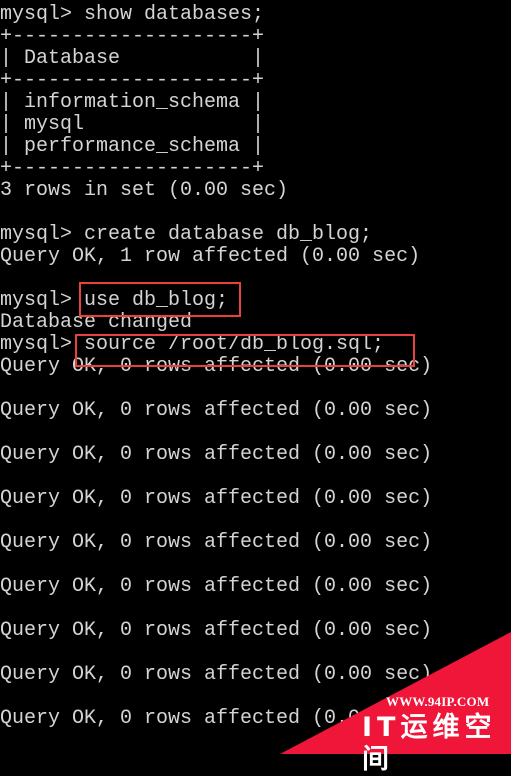  Describe the element at coordinates (144, 190) in the screenshot. I see `terminal-line: 3 rows in set (0.00 sec)` at that location.